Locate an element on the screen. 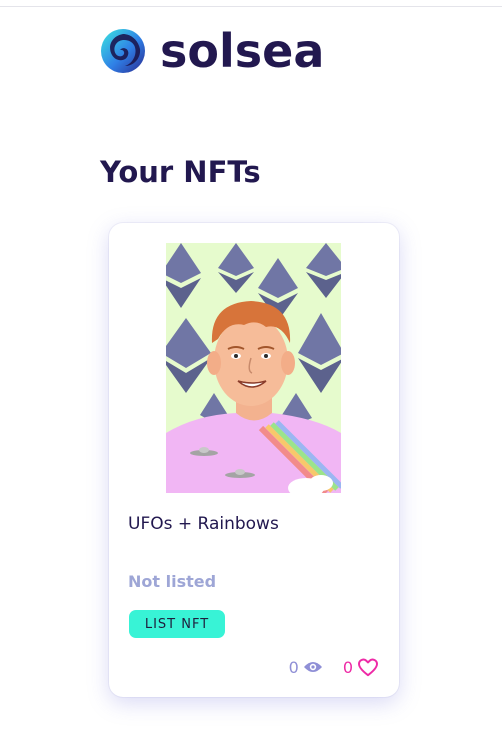  top-divider is located at coordinates (251, 6).